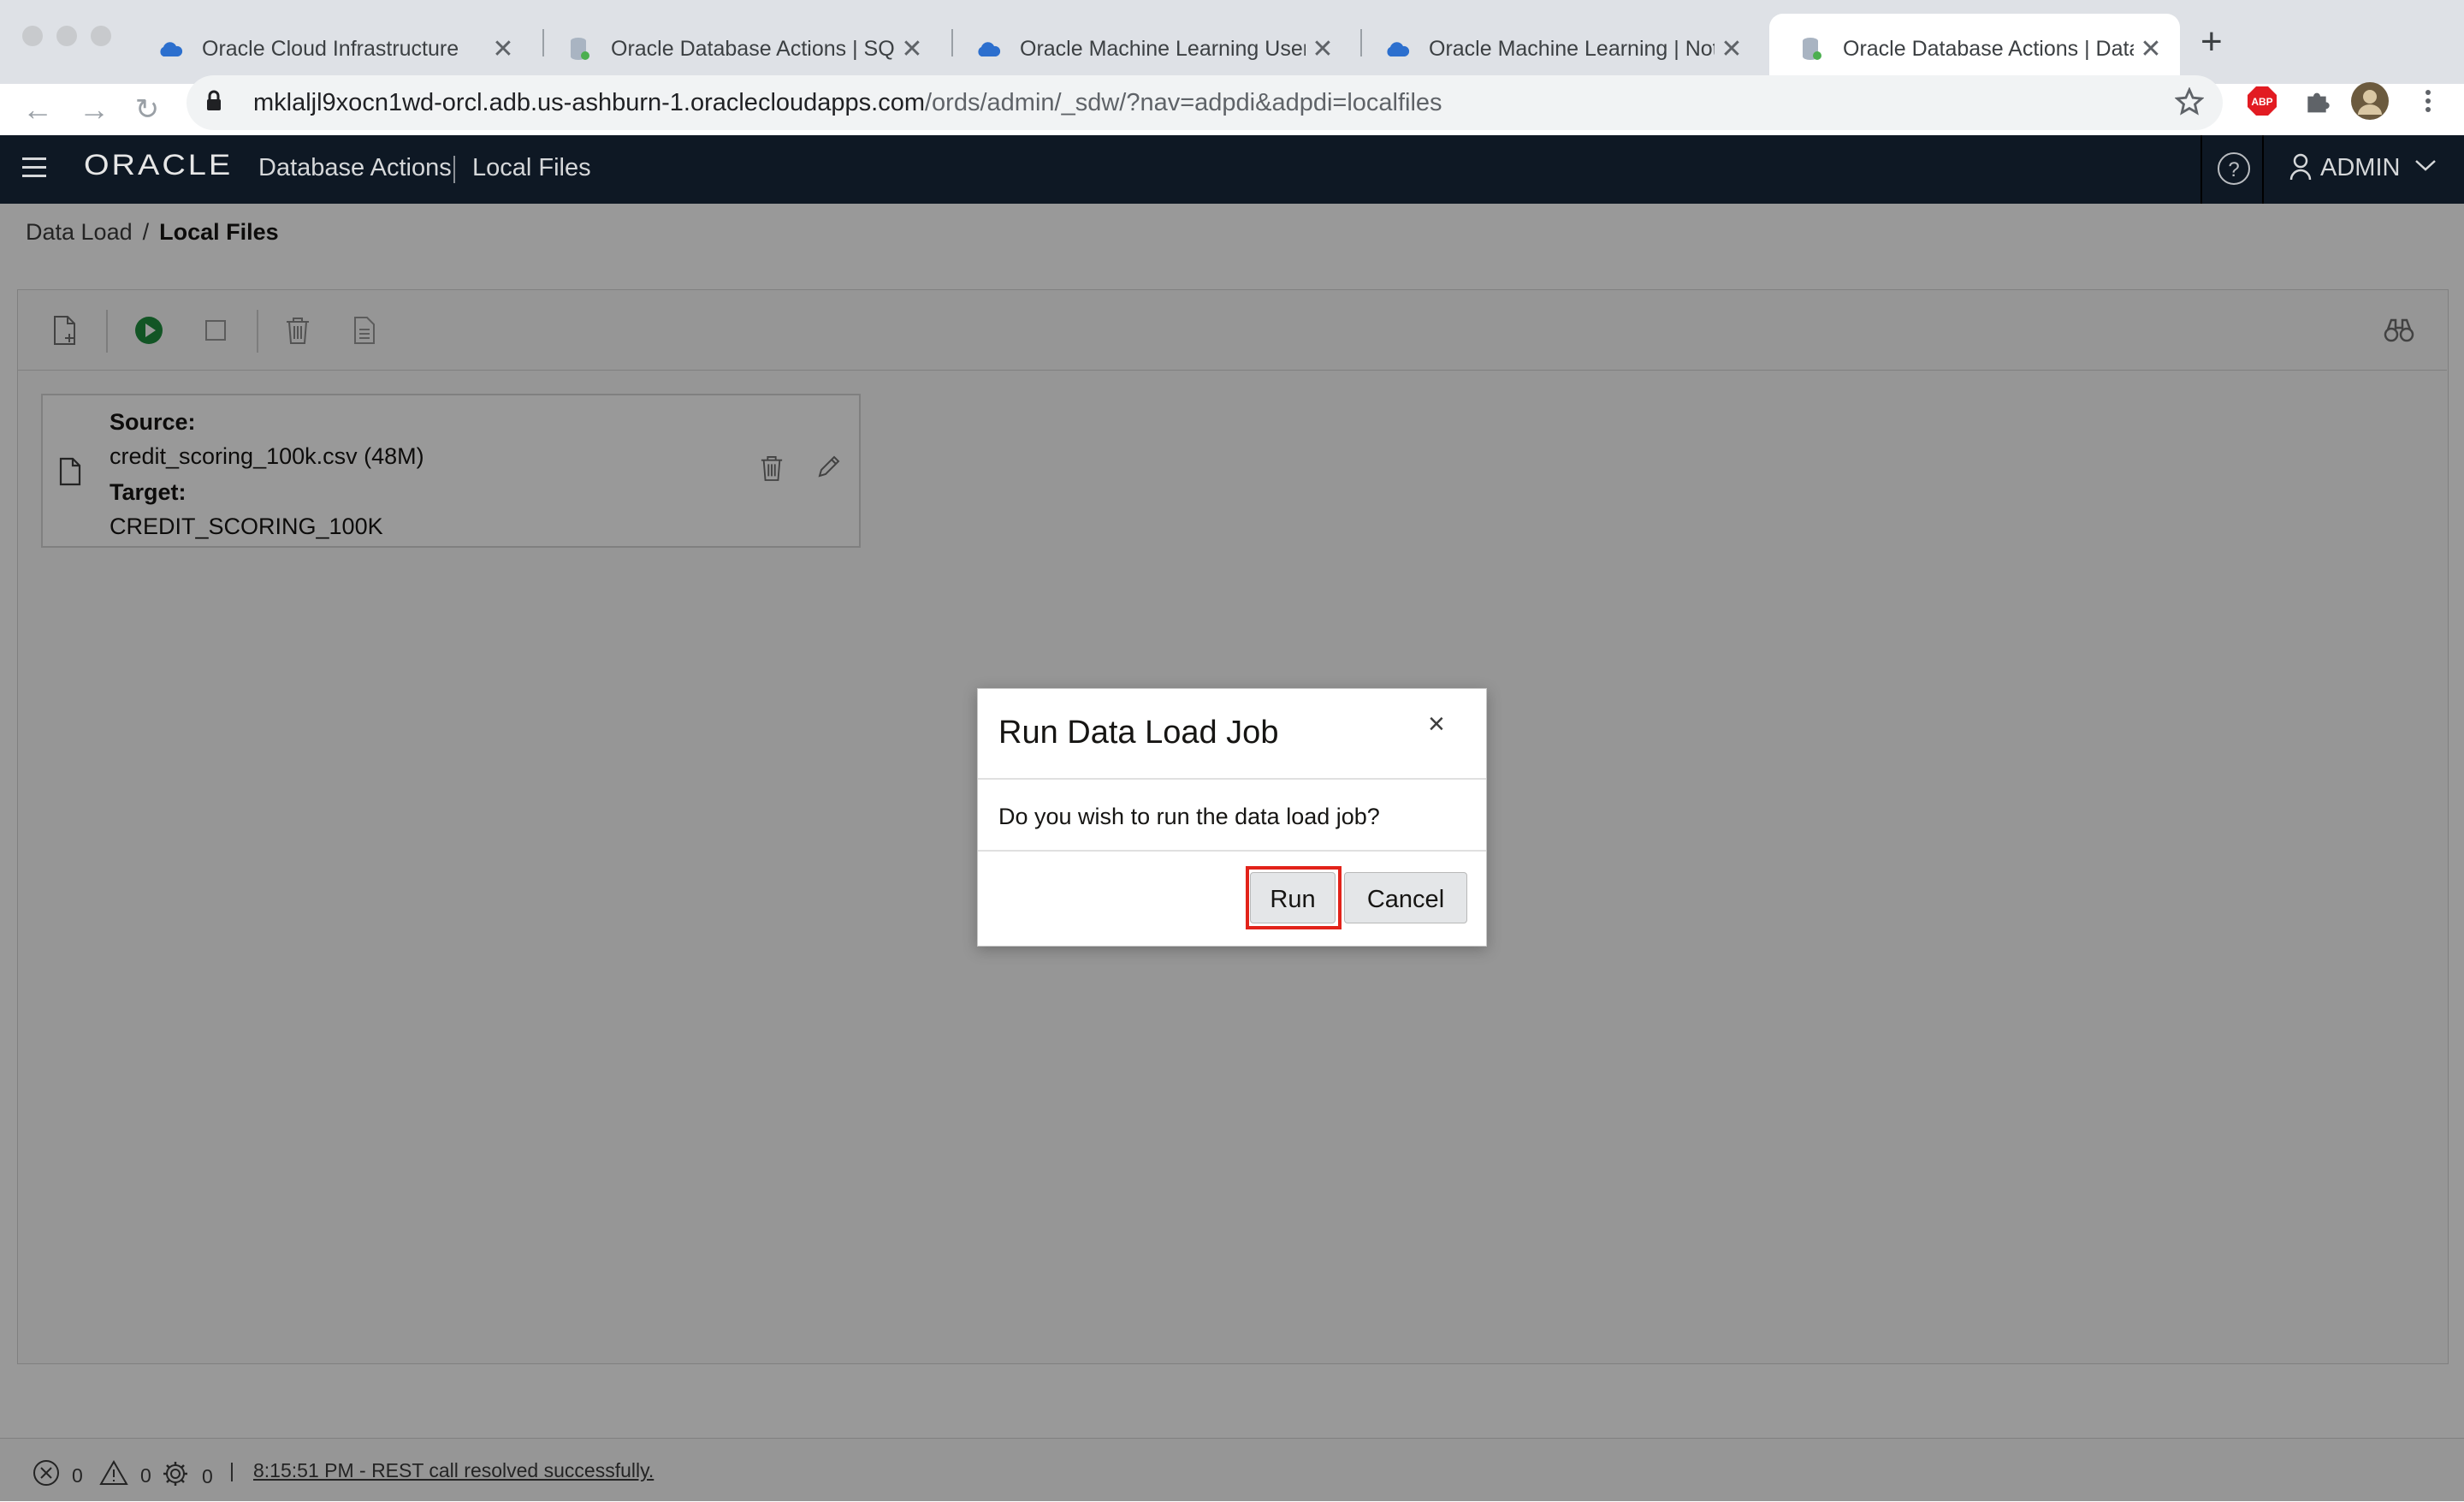  I want to click on tab-title: Oracle Cloud Infrastructure, so click(330, 48).